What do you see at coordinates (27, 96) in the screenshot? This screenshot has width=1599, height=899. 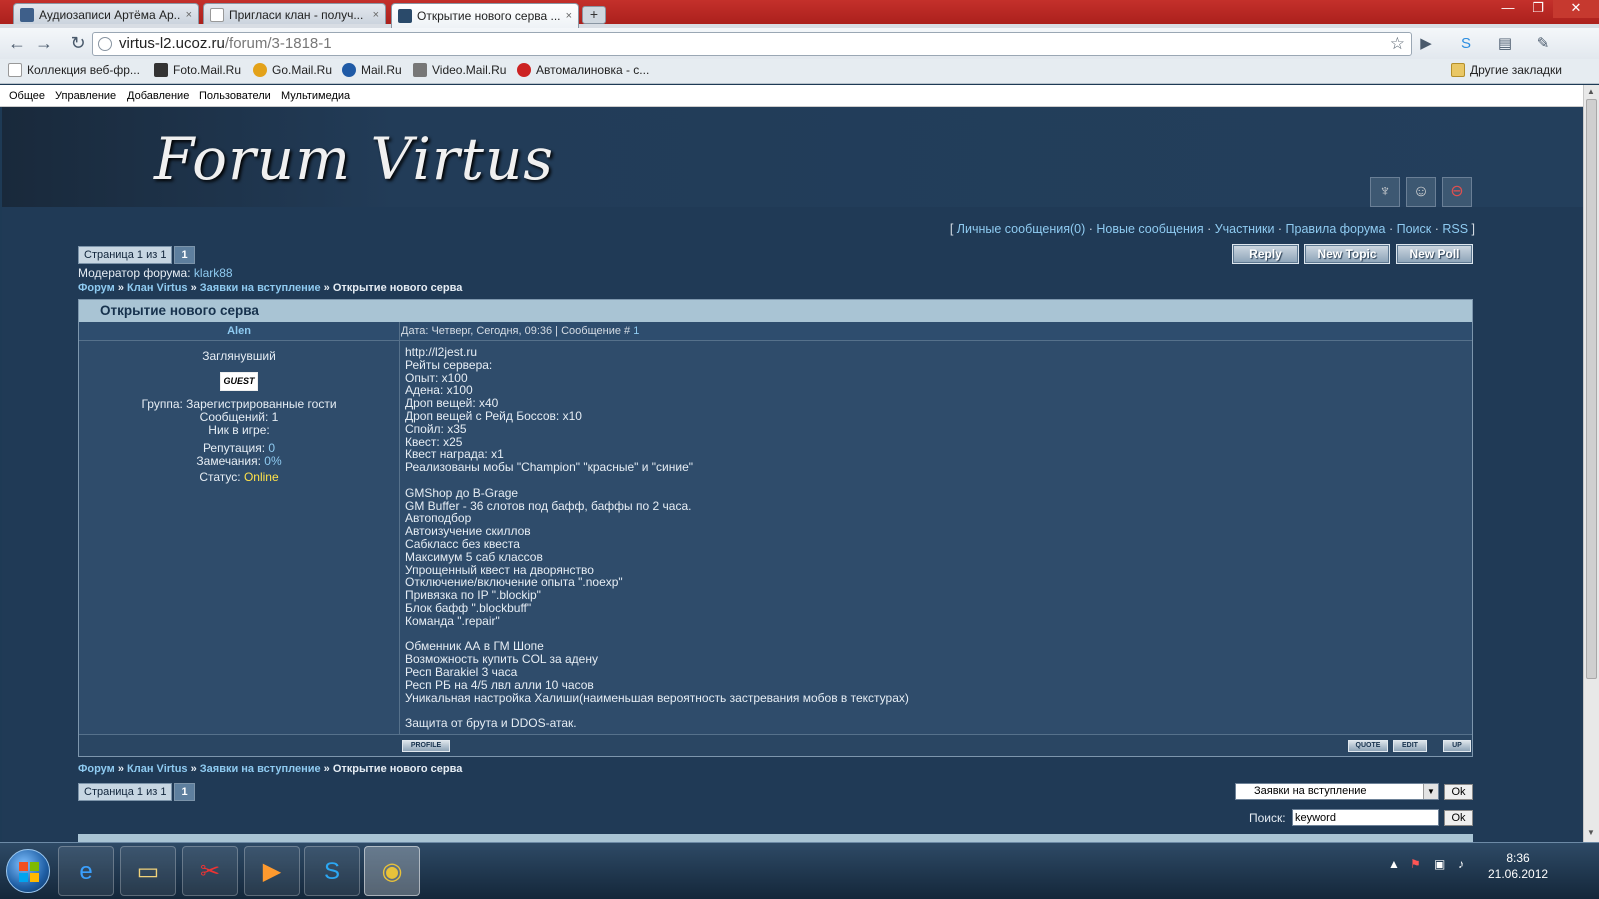 I see `admin-menu-general: Общее` at bounding box center [27, 96].